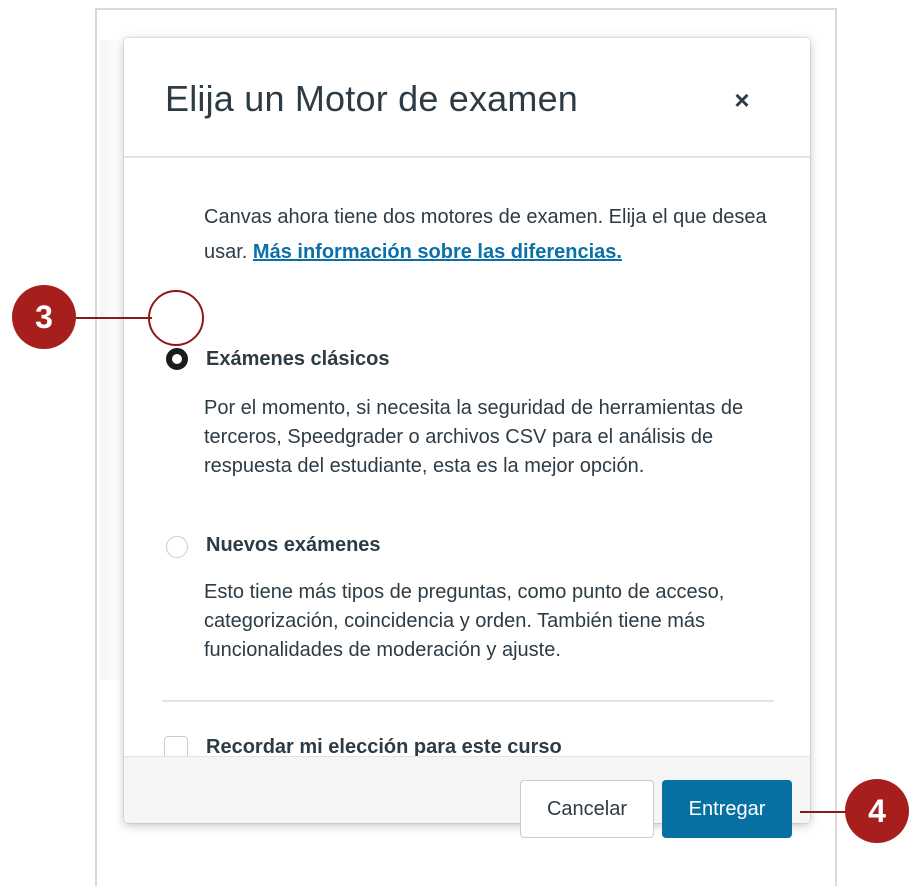 Image resolution: width=911 pixels, height=886 pixels. What do you see at coordinates (297, 359) in the screenshot?
I see `classic-quizzes-label: Exámenes clásicos` at bounding box center [297, 359].